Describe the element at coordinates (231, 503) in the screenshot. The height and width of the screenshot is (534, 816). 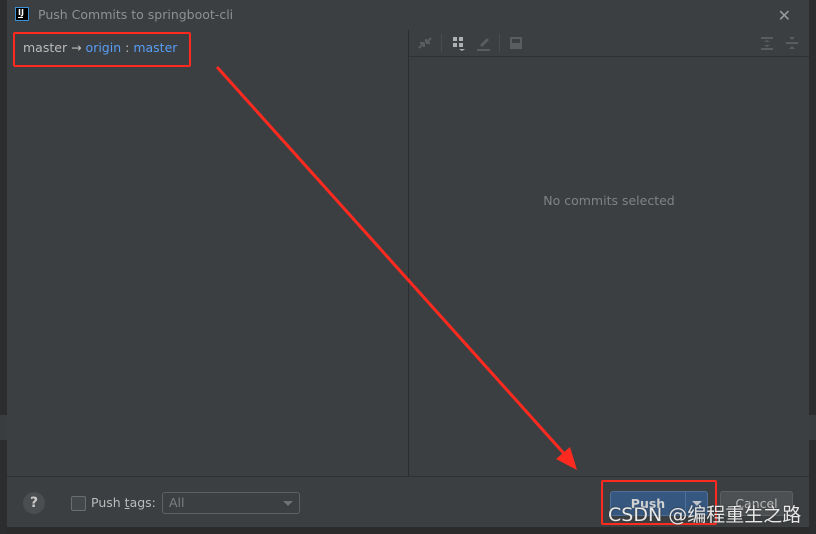
I see `push-tags-select: All` at that location.